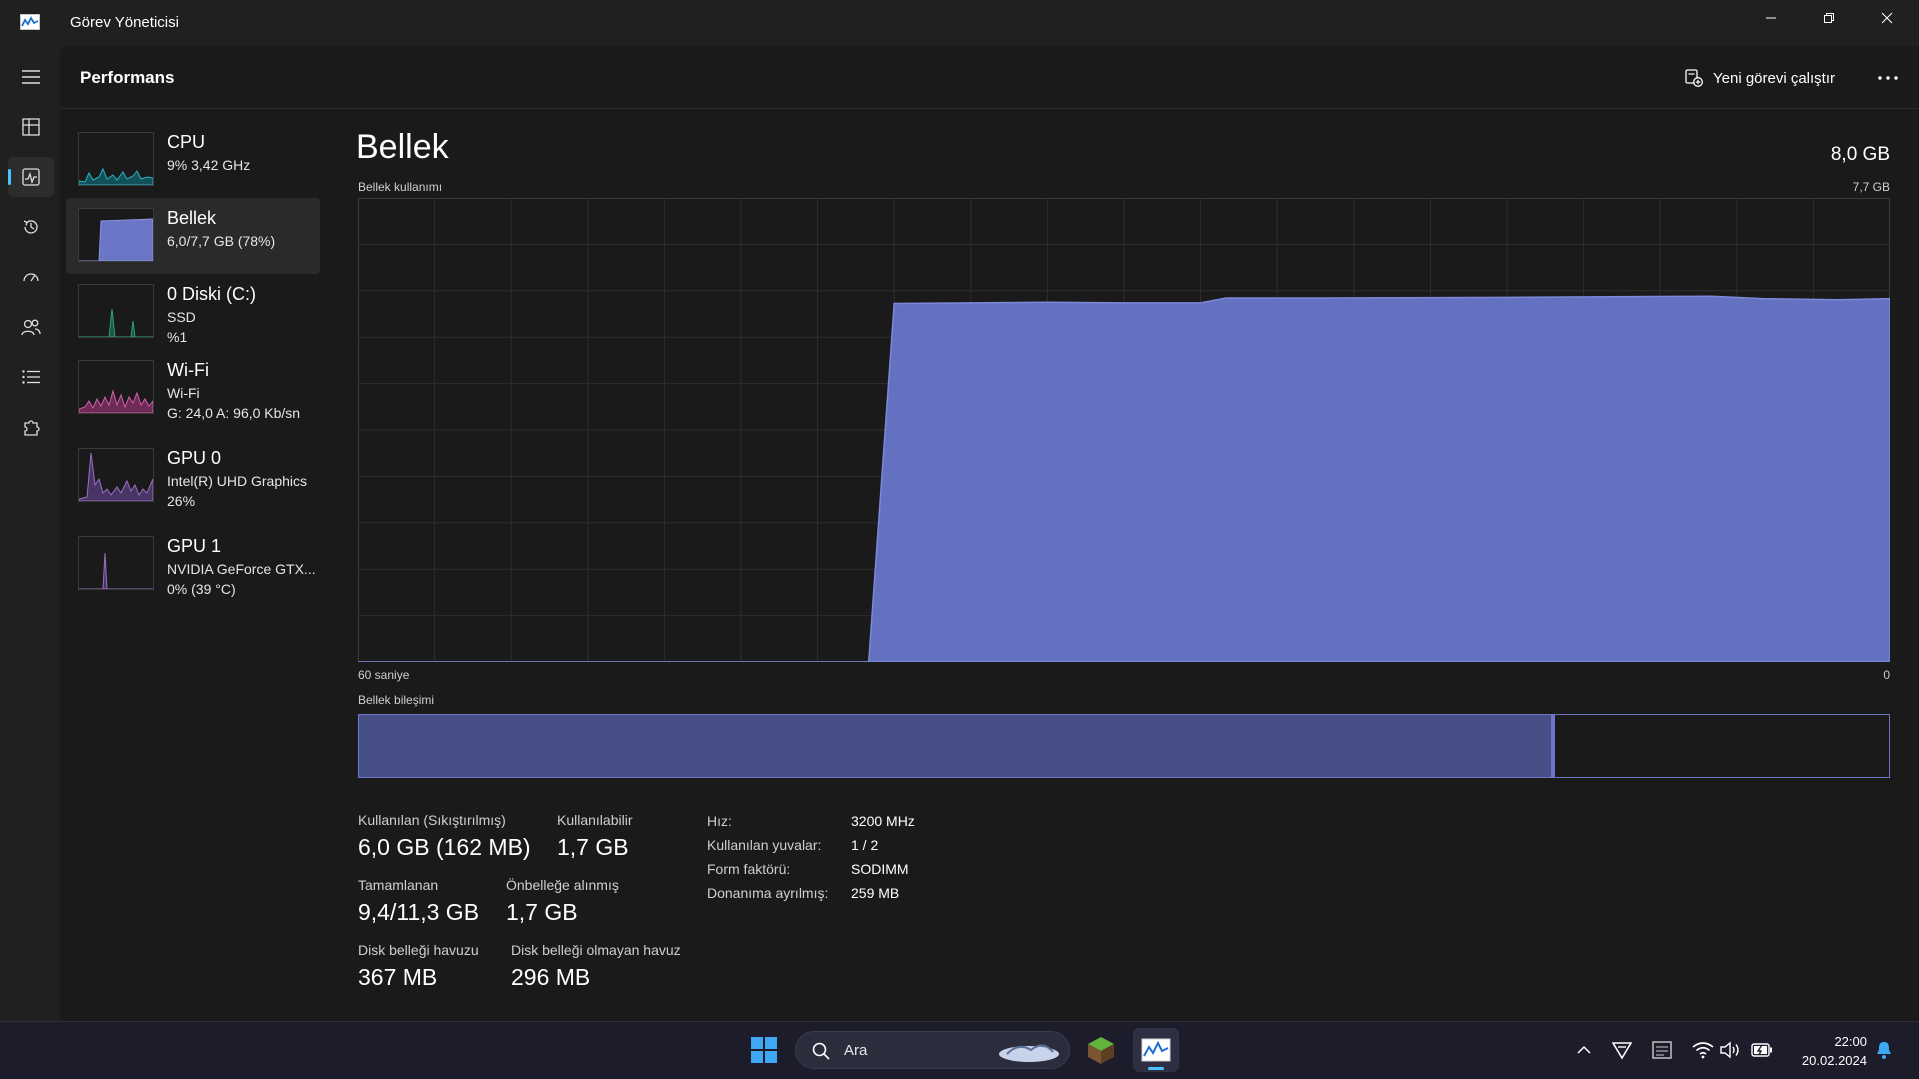 The width and height of the screenshot is (1919, 1079). What do you see at coordinates (551, 977) in the screenshot?
I see `stat-value: 296 MB` at bounding box center [551, 977].